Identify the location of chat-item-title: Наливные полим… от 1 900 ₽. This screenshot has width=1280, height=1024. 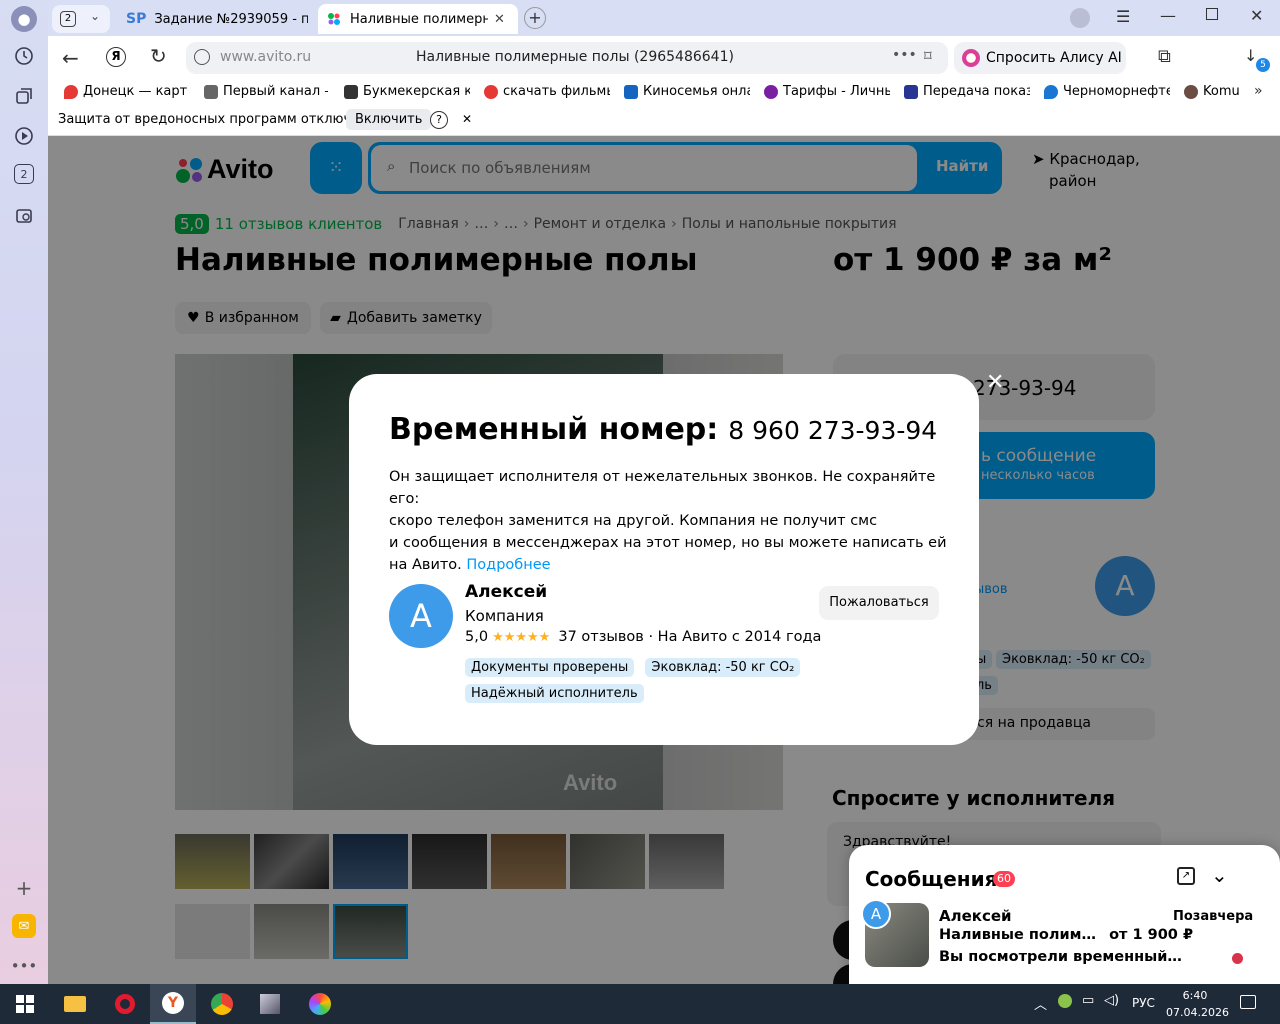
(1066, 935).